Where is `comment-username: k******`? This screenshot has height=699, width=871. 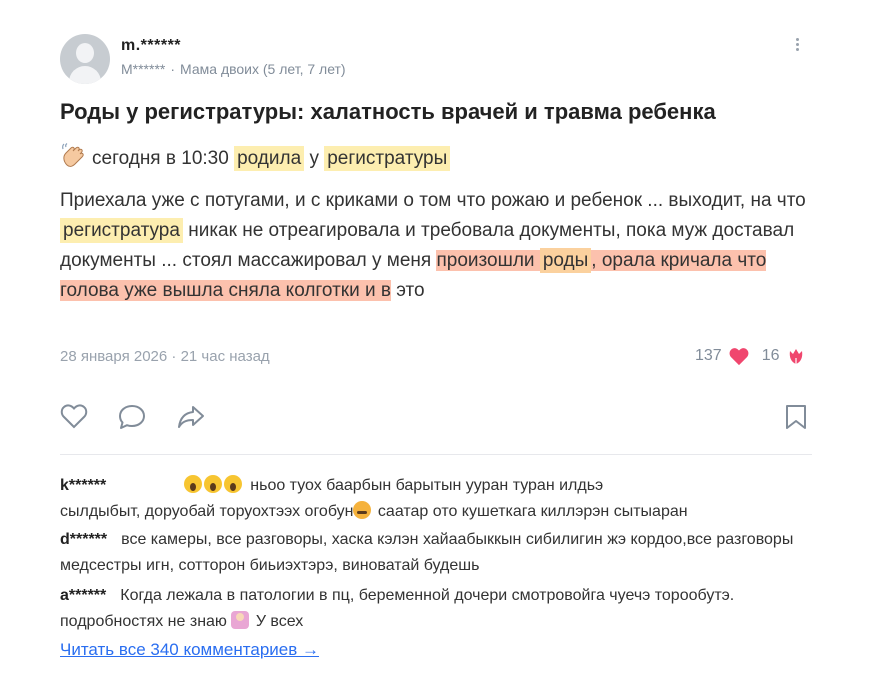 comment-username: k****** is located at coordinates (83, 485).